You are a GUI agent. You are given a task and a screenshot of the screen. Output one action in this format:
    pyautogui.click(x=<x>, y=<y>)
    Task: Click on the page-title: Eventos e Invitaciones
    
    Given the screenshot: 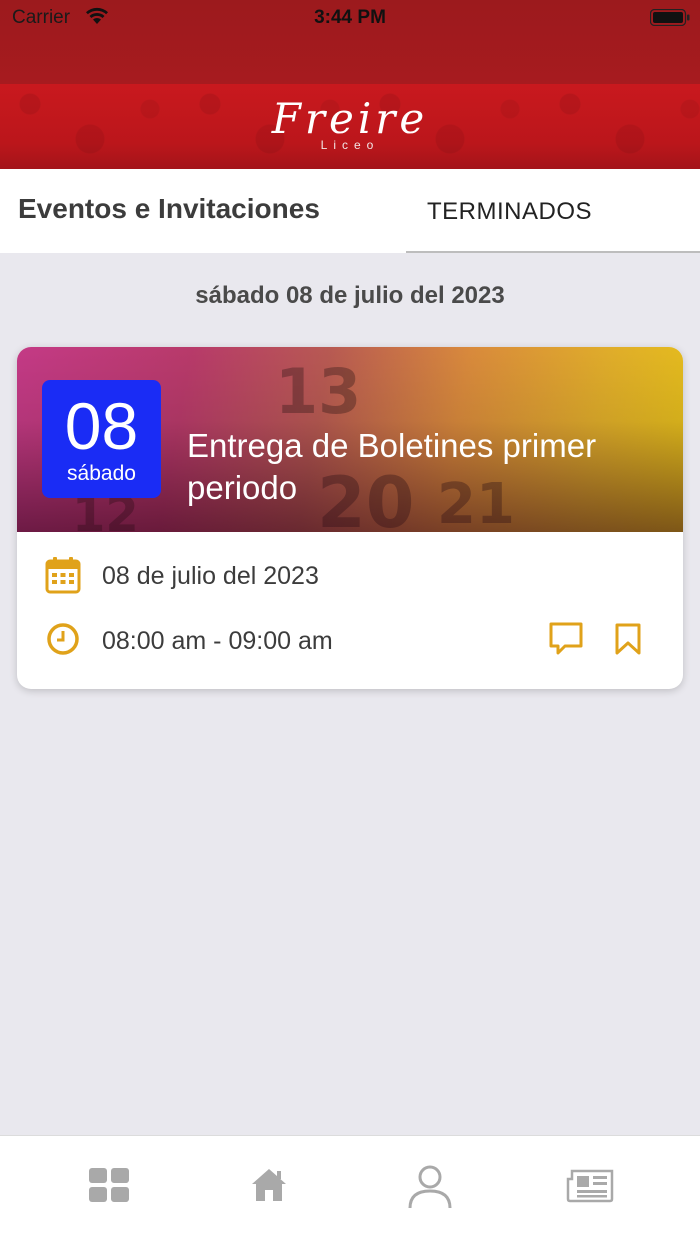 What is the action you would take?
    pyautogui.click(x=169, y=208)
    